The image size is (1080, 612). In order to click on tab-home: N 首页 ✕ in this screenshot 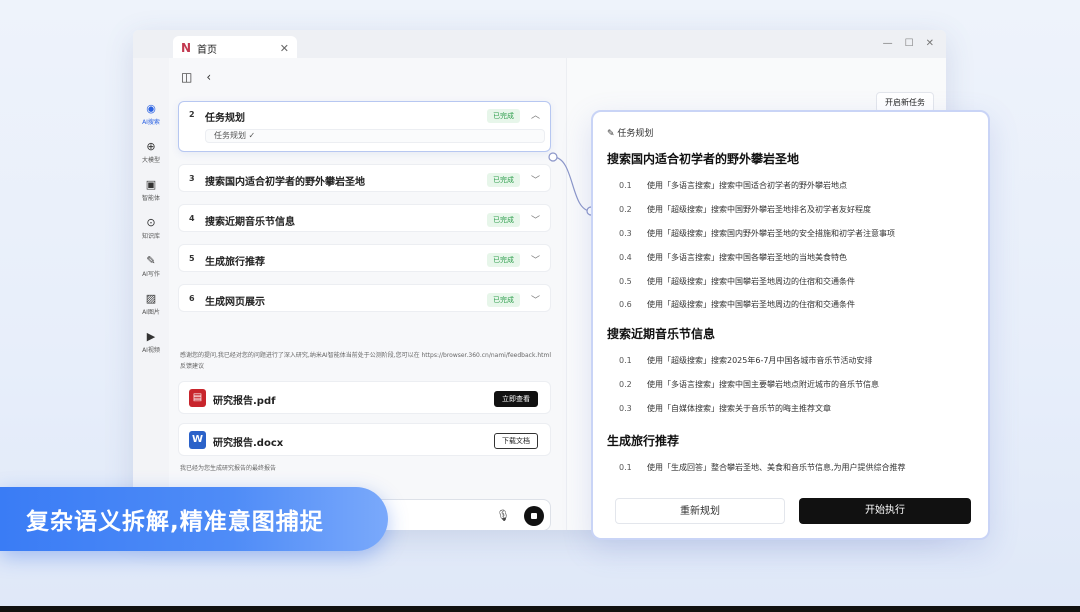, I will do `click(235, 48)`.